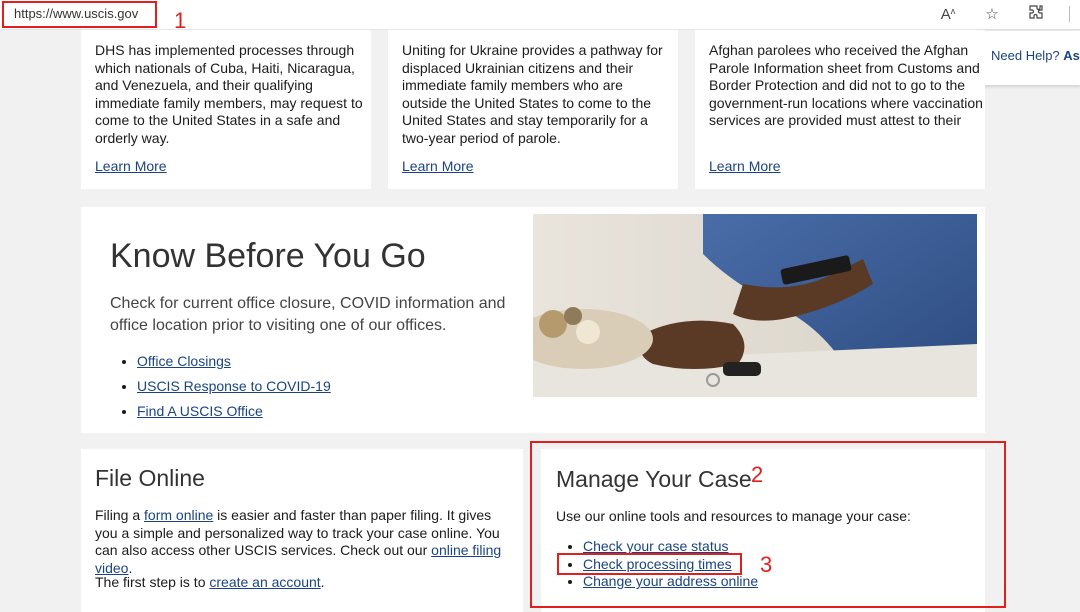  I want to click on text-segment: The first step is to, so click(152, 582).